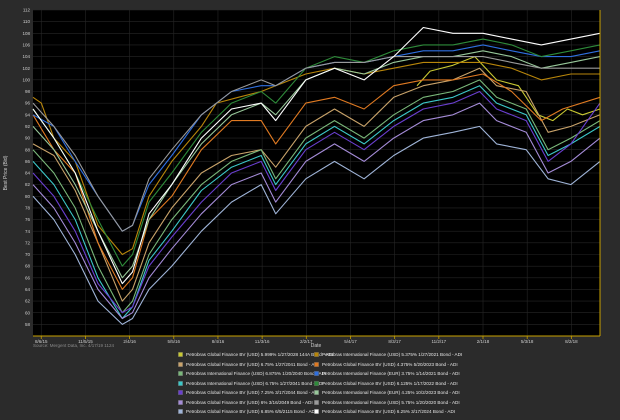 This screenshot has width=620, height=420. I want to click on source-note: Source: Mergent Data, Inc. 4/17/19 1124, so click(73, 345).